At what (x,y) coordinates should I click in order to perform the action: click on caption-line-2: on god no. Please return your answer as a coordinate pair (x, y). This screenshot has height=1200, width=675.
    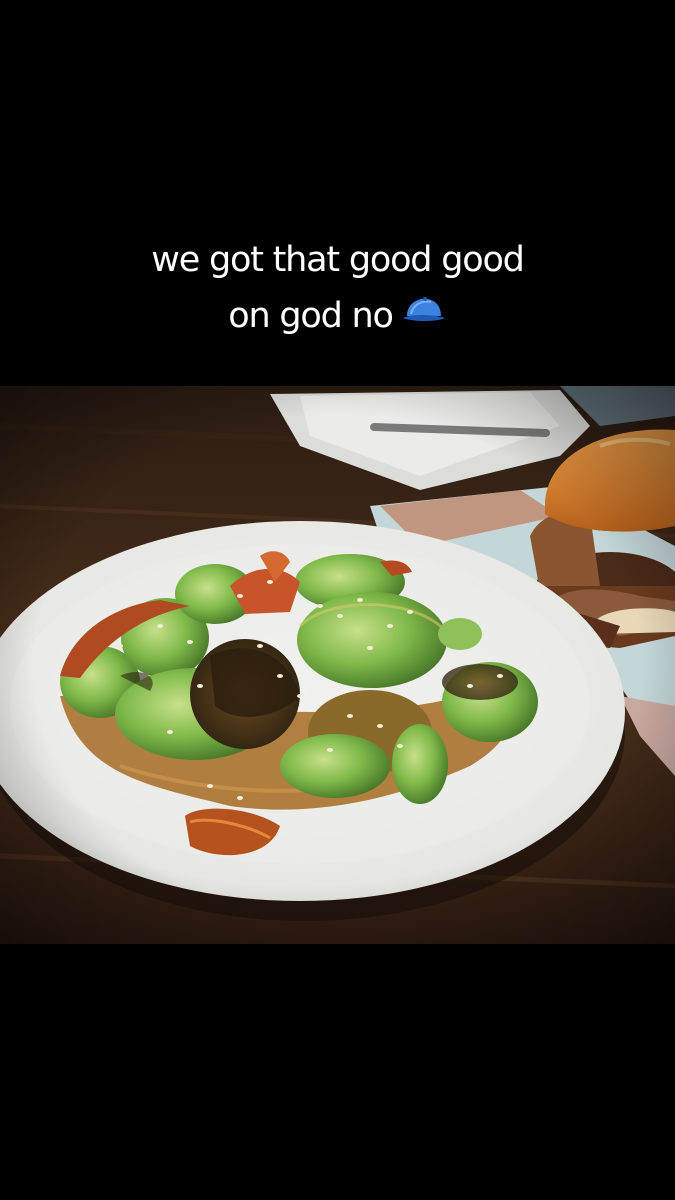
    Looking at the image, I should click on (311, 316).